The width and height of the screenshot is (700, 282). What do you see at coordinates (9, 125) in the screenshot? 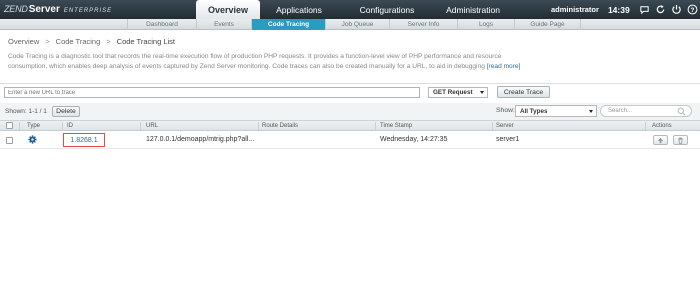
I see `select-all-checkbox` at bounding box center [9, 125].